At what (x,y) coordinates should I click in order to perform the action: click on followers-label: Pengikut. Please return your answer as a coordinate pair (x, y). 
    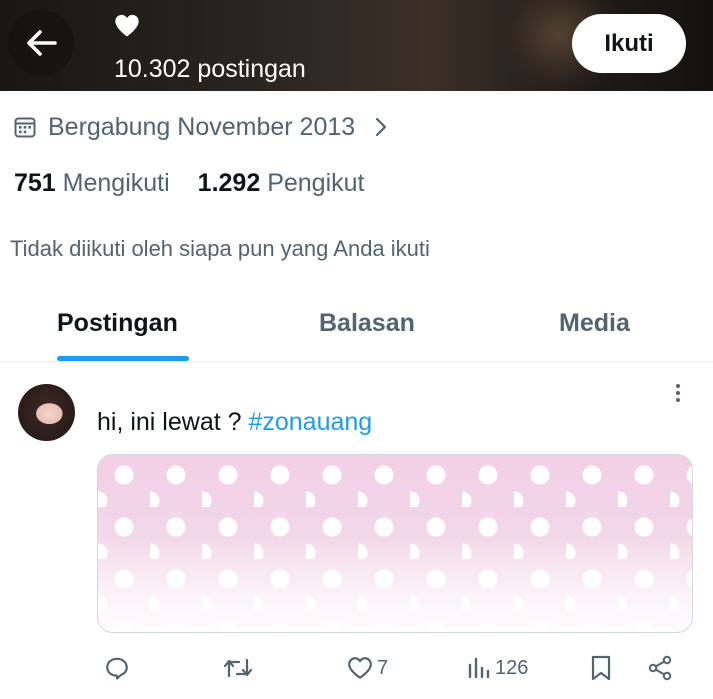
    Looking at the image, I should click on (316, 182).